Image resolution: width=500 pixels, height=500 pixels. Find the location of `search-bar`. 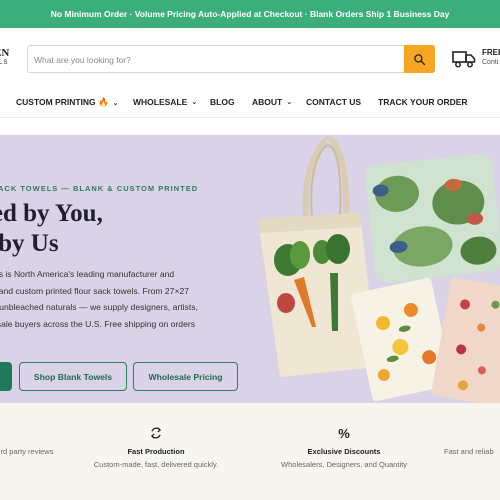

search-bar is located at coordinates (231, 59).